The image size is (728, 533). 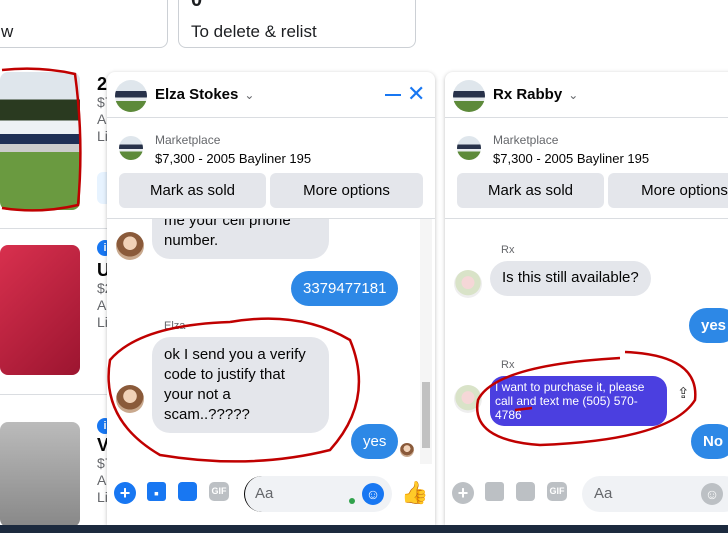 What do you see at coordinates (586, 398) in the screenshot?
I see `annotation-circle-rx` at bounding box center [586, 398].